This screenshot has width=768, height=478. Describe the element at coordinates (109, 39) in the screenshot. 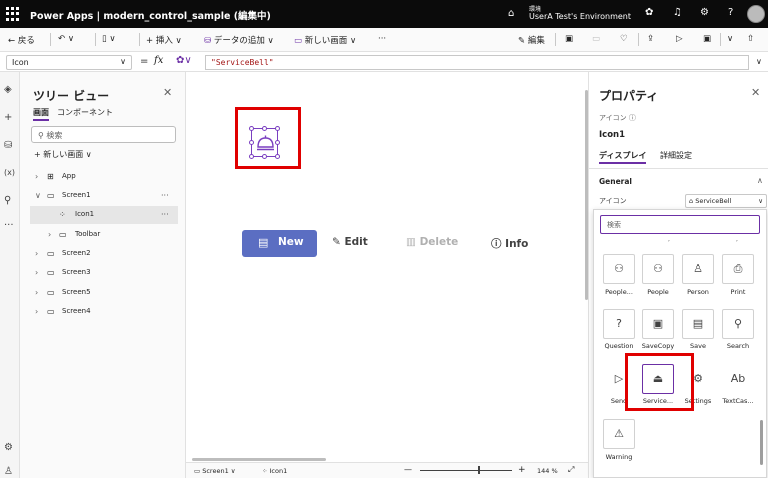

I see `paste-button: ▯ ∨` at that location.